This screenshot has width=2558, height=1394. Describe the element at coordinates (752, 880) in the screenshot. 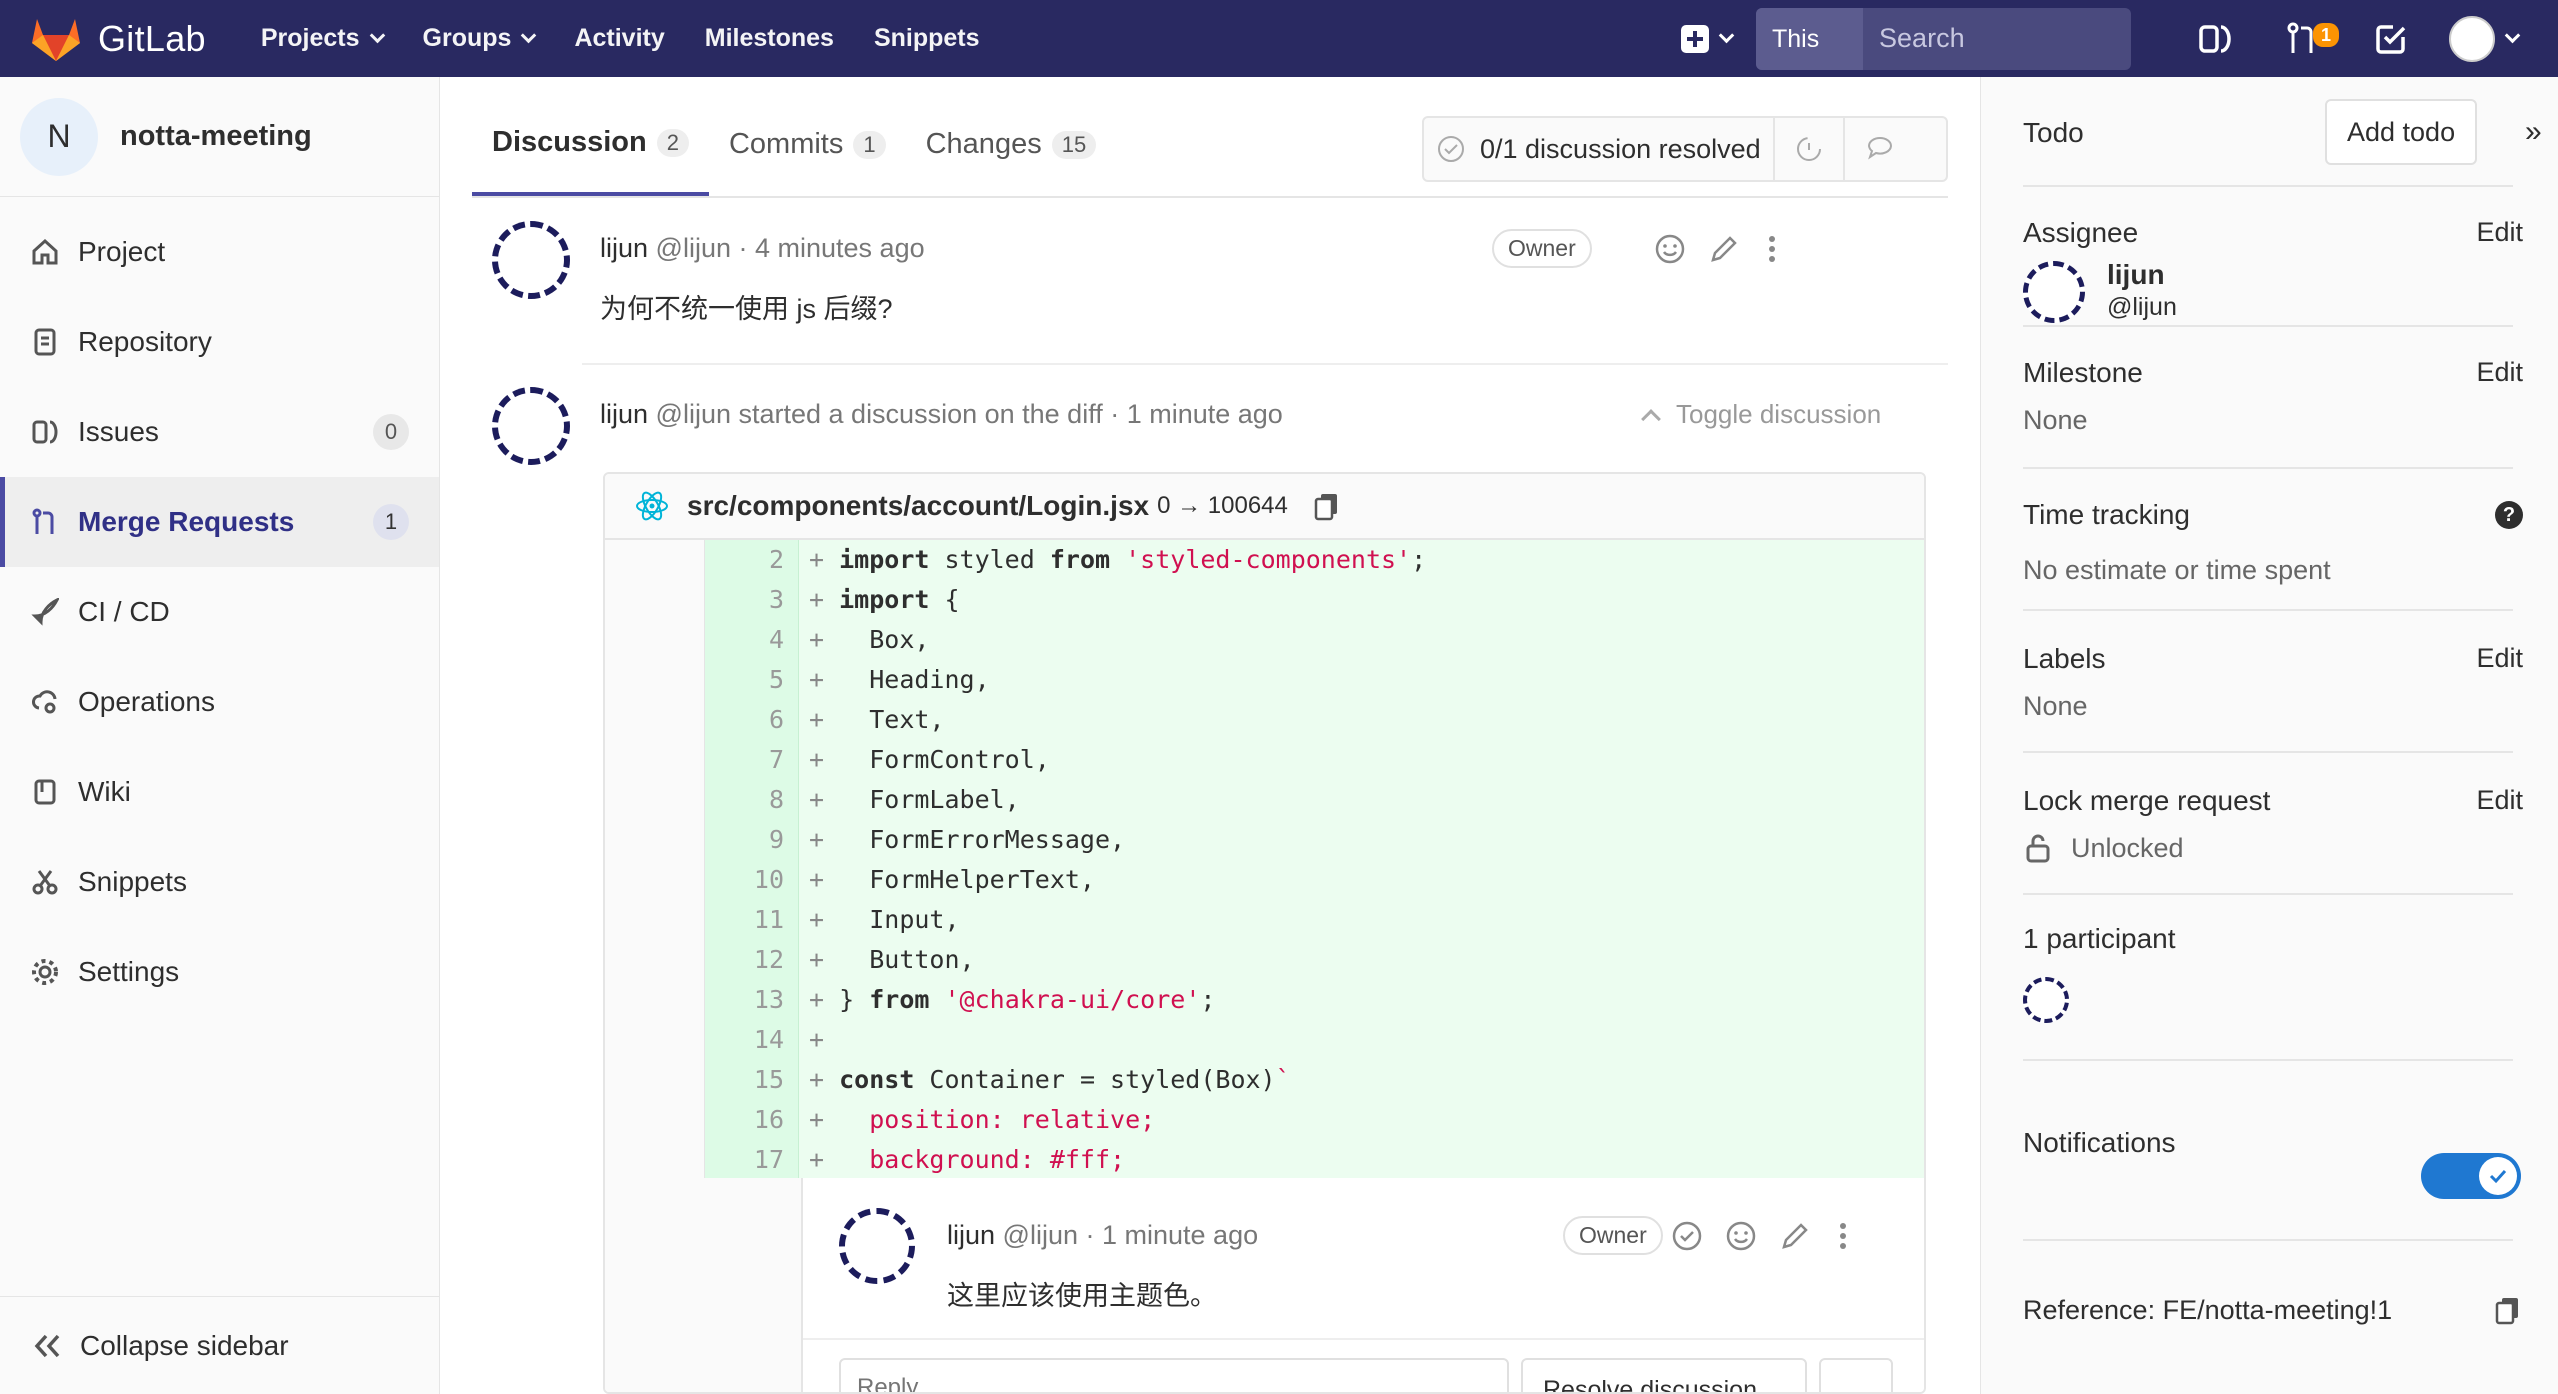

I see `new-line-number: 10` at that location.